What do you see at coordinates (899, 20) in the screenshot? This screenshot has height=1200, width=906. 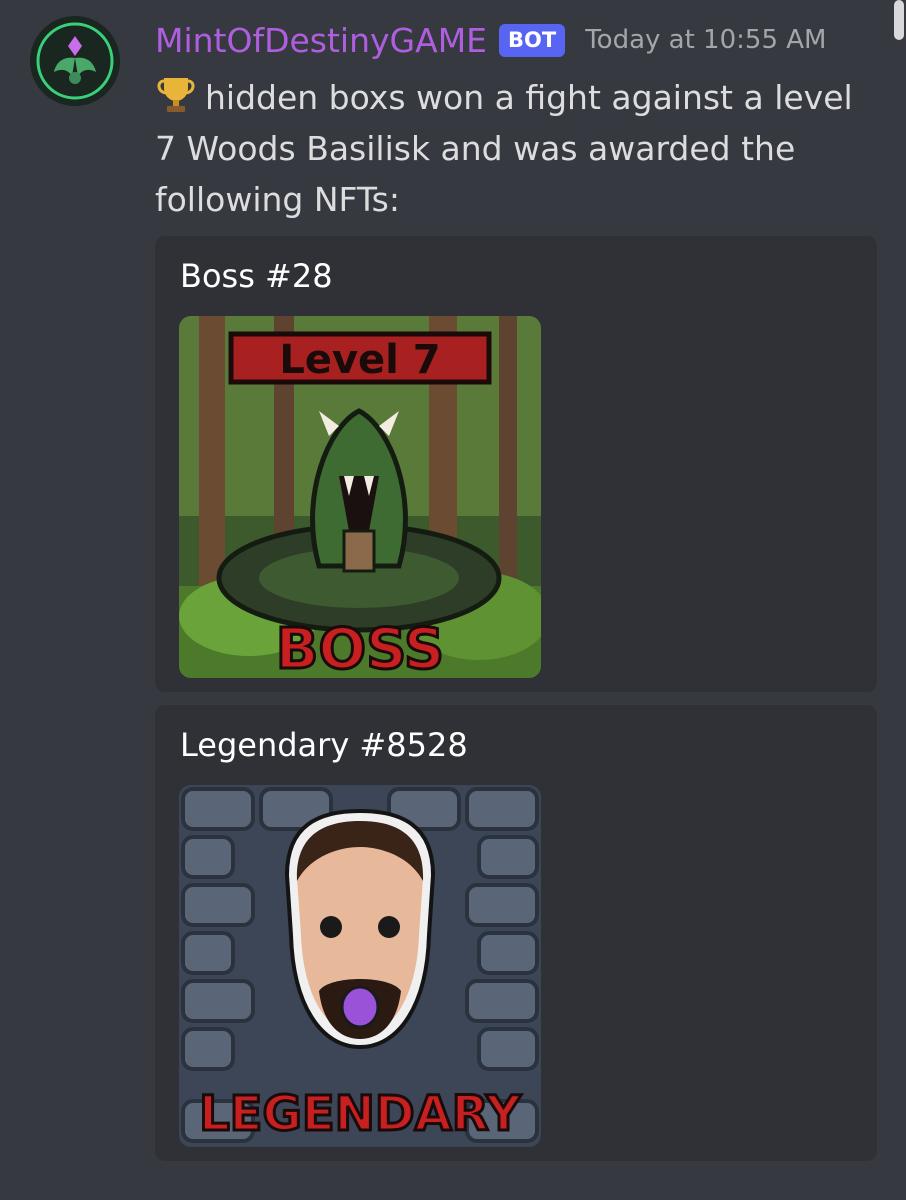 I see `scrollbar` at bounding box center [899, 20].